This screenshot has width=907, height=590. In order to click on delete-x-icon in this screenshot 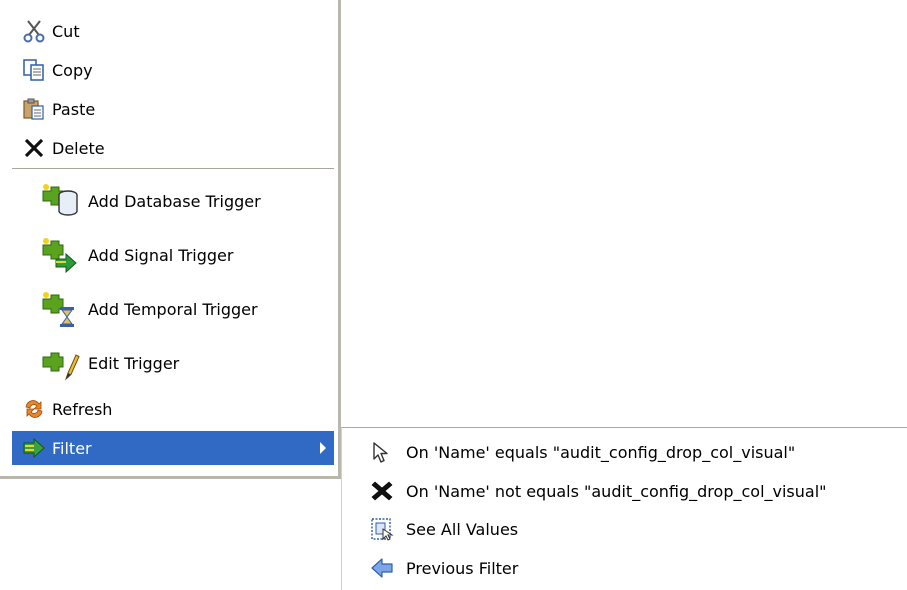, I will do `click(37, 148)`.